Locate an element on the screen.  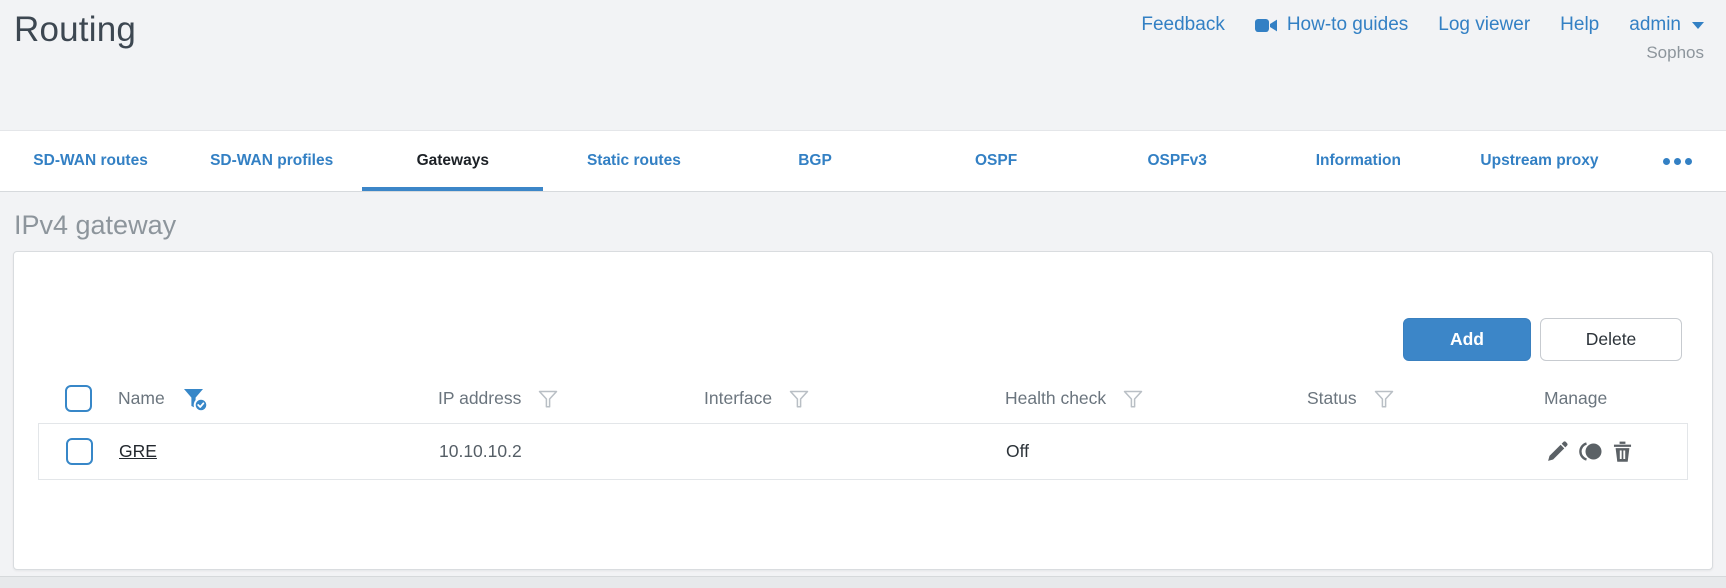
tab-sdwan-routes: SD-WAN routes is located at coordinates (90, 161).